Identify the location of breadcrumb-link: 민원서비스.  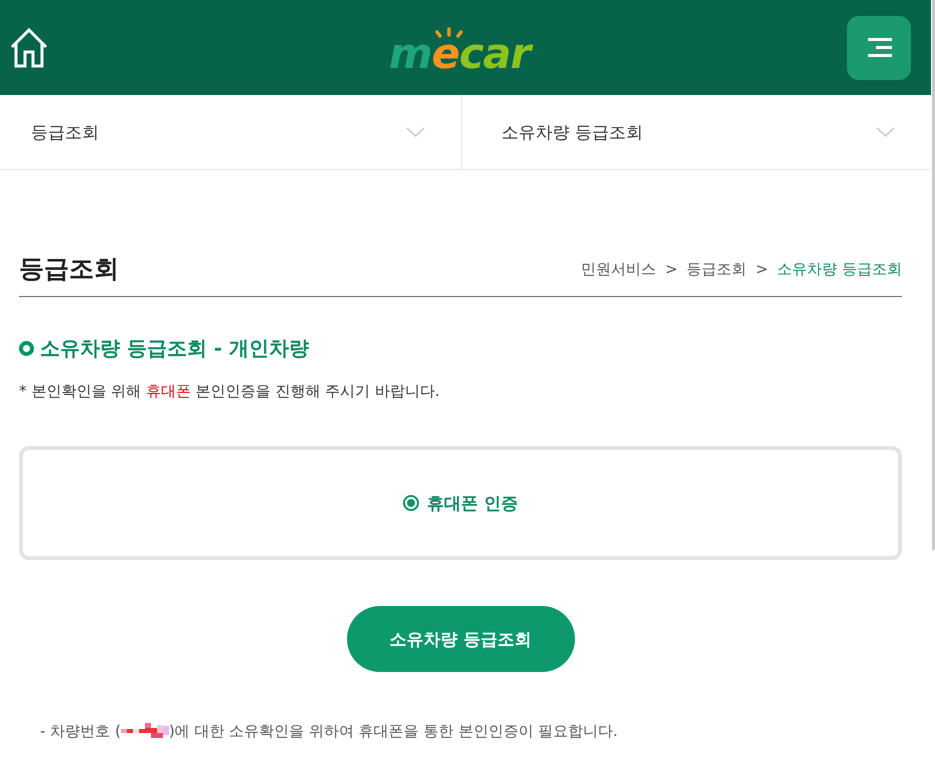
(618, 269).